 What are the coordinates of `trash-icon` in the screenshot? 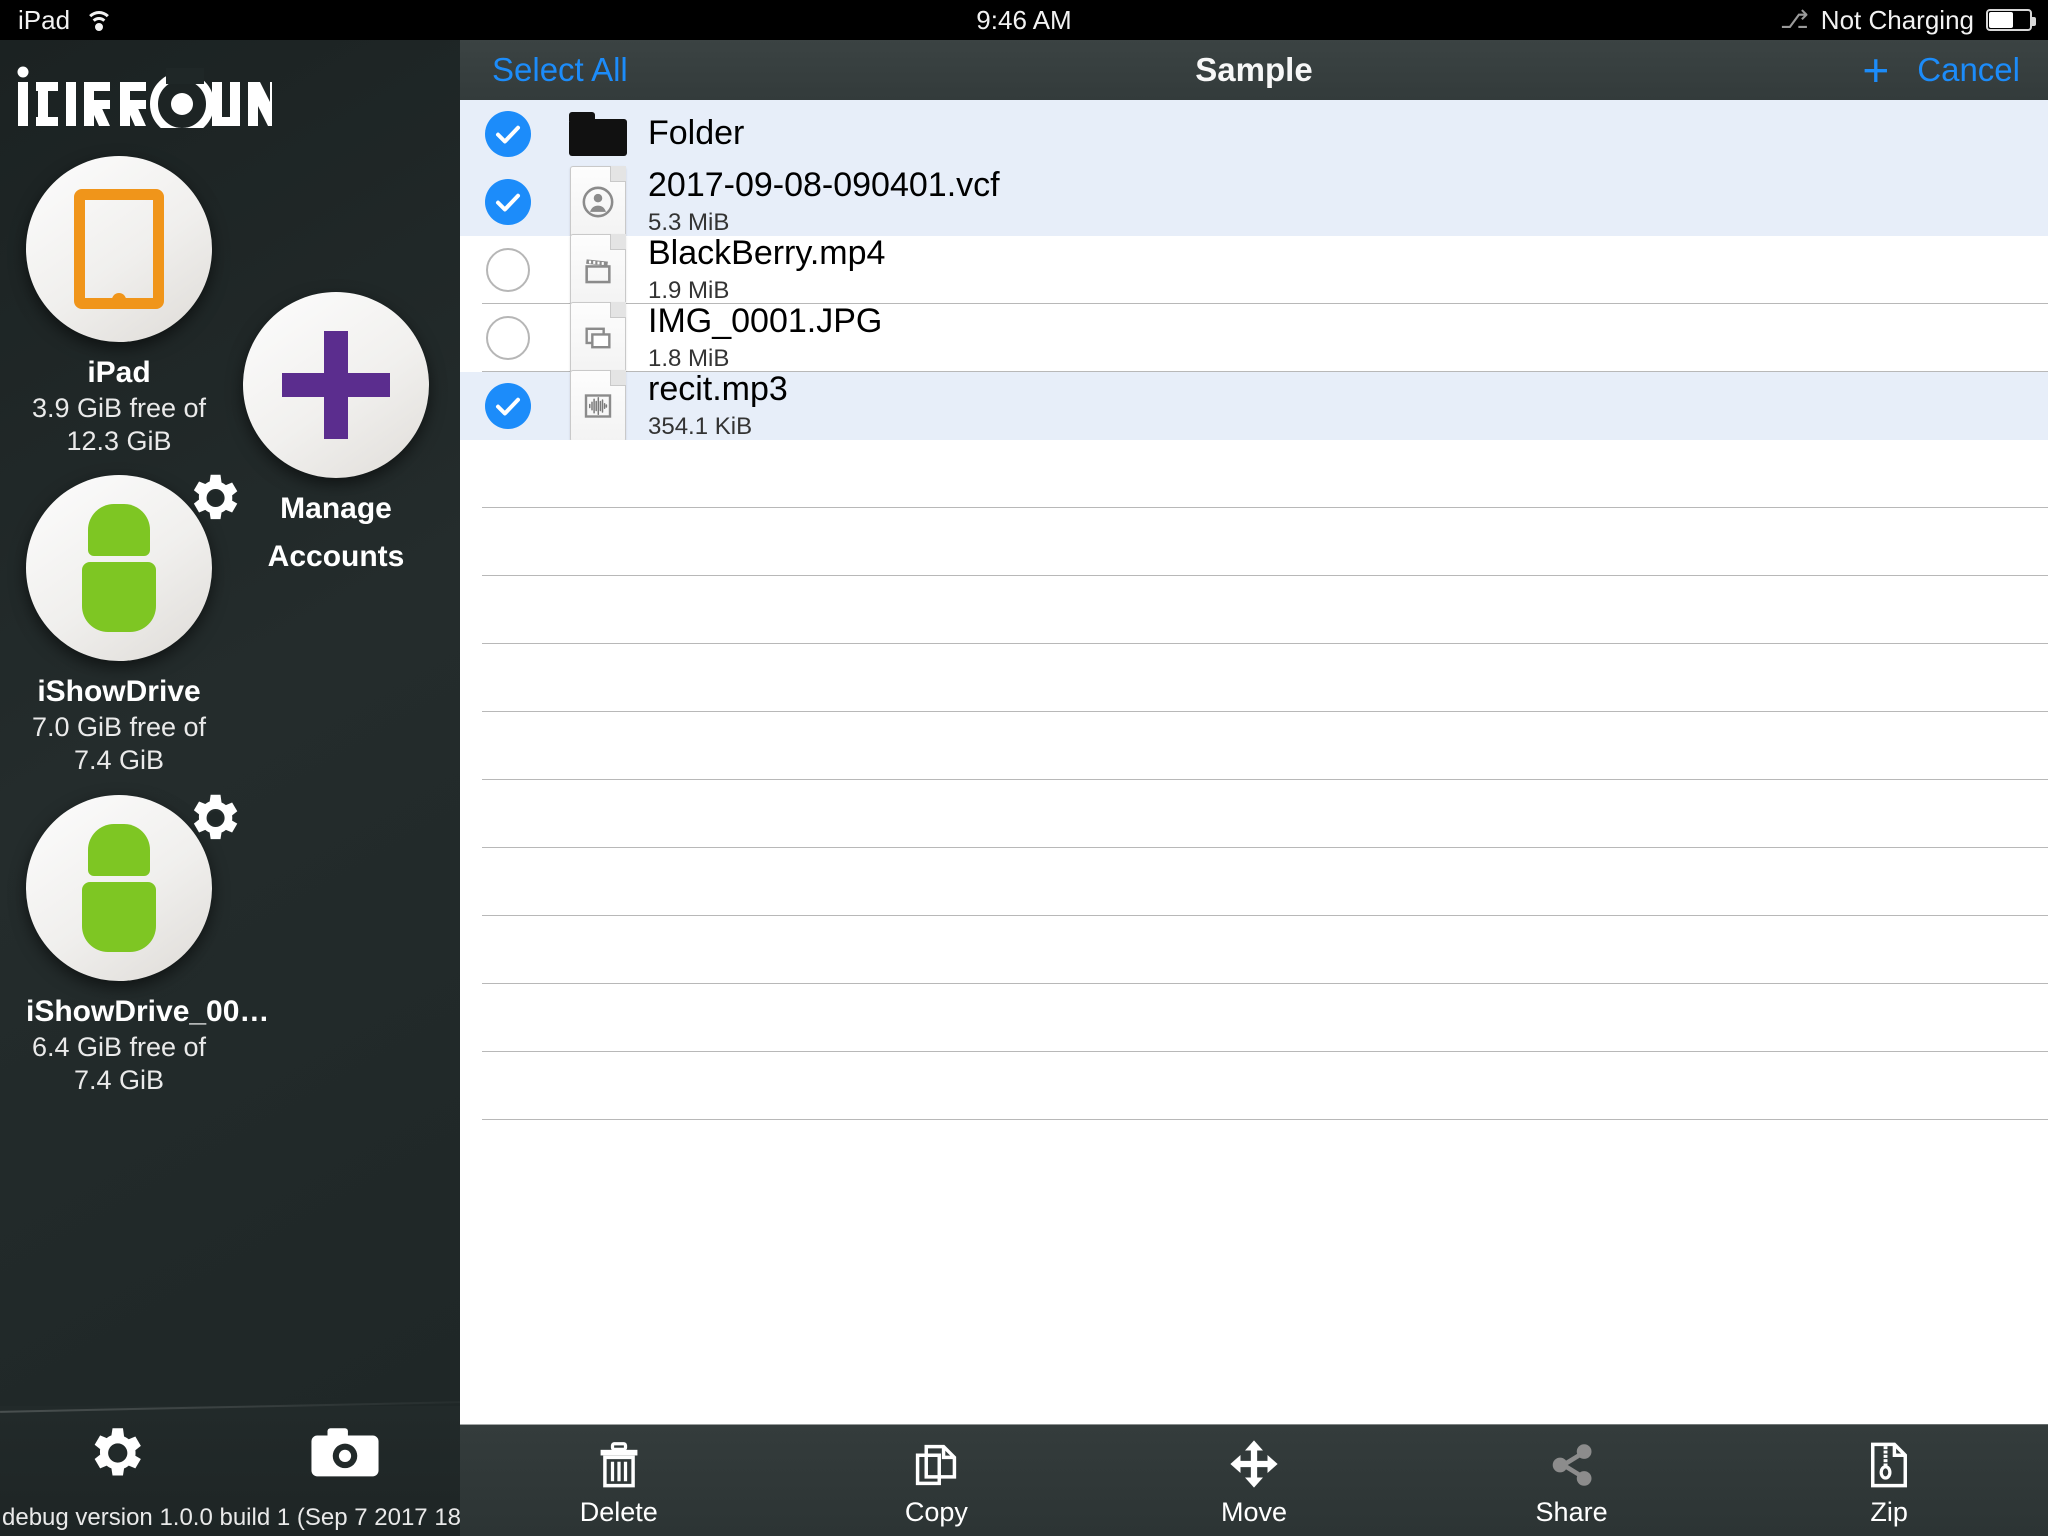 It's located at (619, 1462).